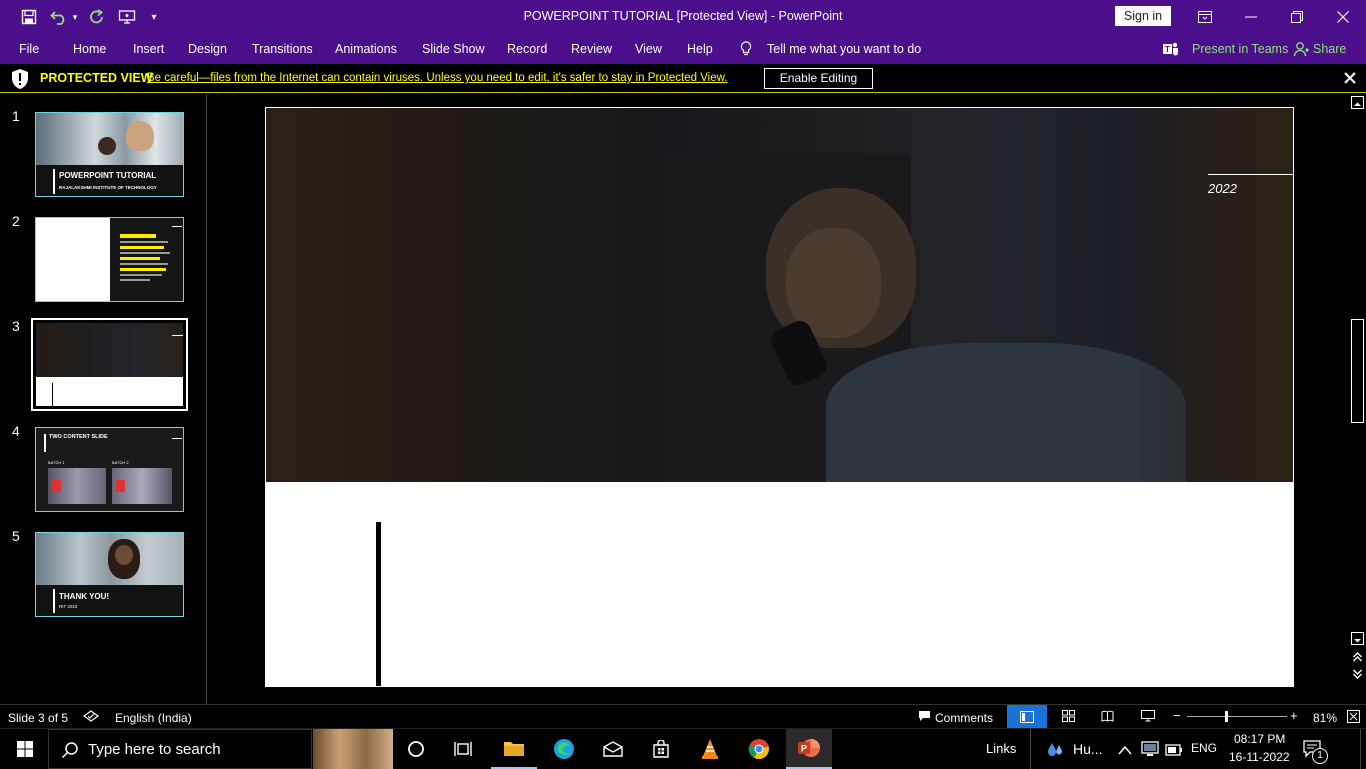 The image size is (1366, 769). Describe the element at coordinates (1357, 659) in the screenshot. I see `previous-slide-icon` at that location.